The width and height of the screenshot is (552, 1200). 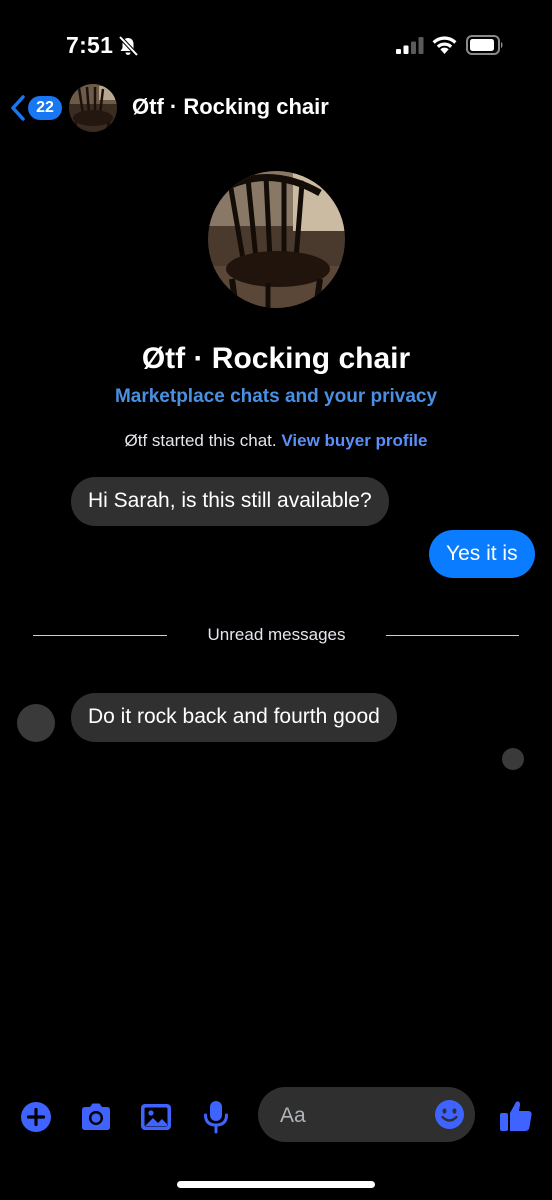 I want to click on privacy-link: Marketplace chats and your privacy, so click(x=276, y=397).